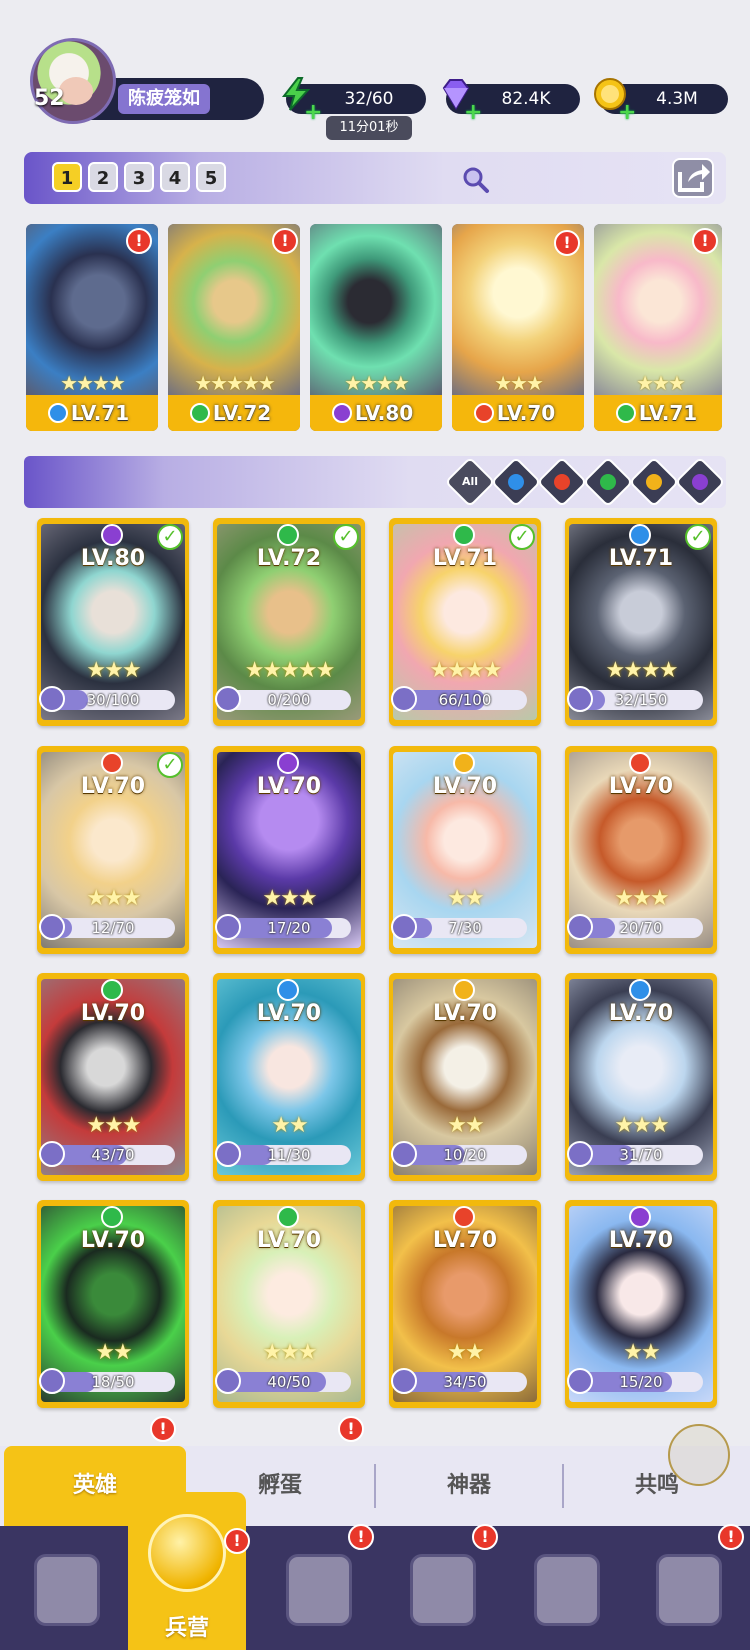  What do you see at coordinates (700, 482) in the screenshot?
I see `filter-dark-button` at bounding box center [700, 482].